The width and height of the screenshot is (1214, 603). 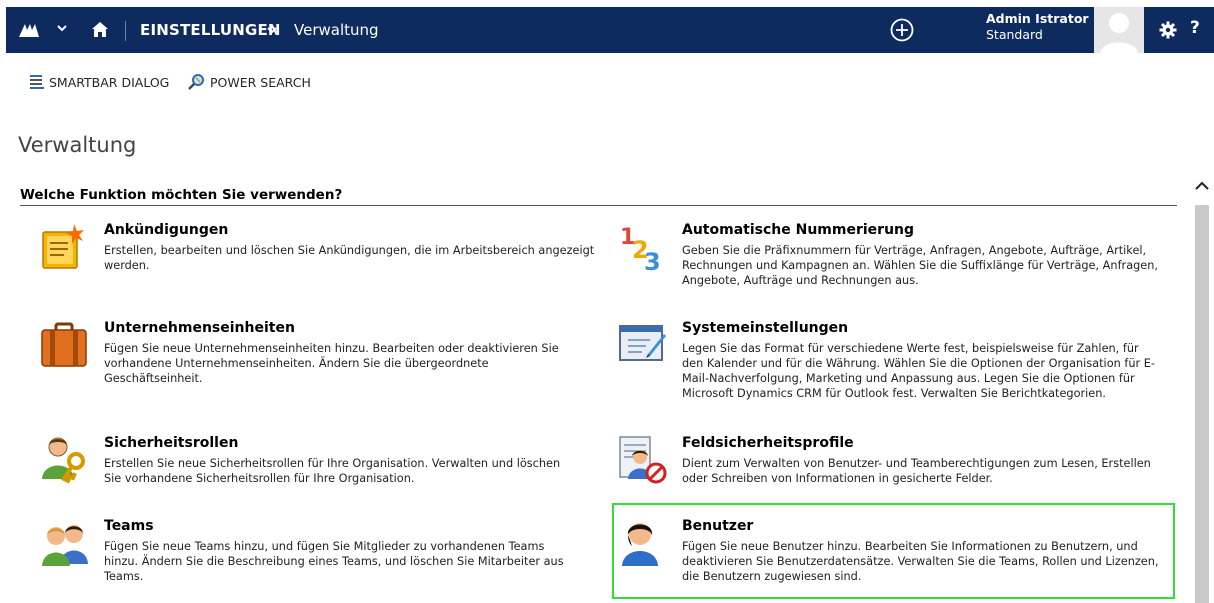 What do you see at coordinates (1195, 28) in the screenshot?
I see `help-button: ?` at bounding box center [1195, 28].